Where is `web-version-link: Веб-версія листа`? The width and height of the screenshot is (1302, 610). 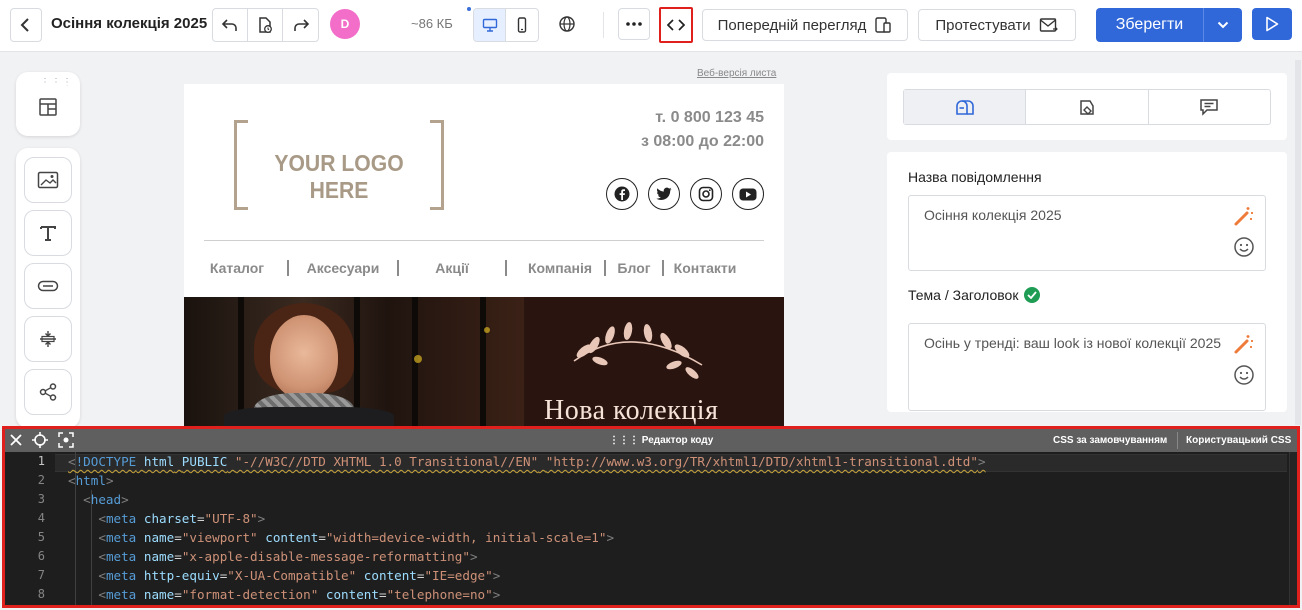
web-version-link: Веб-версія листа is located at coordinates (736, 73).